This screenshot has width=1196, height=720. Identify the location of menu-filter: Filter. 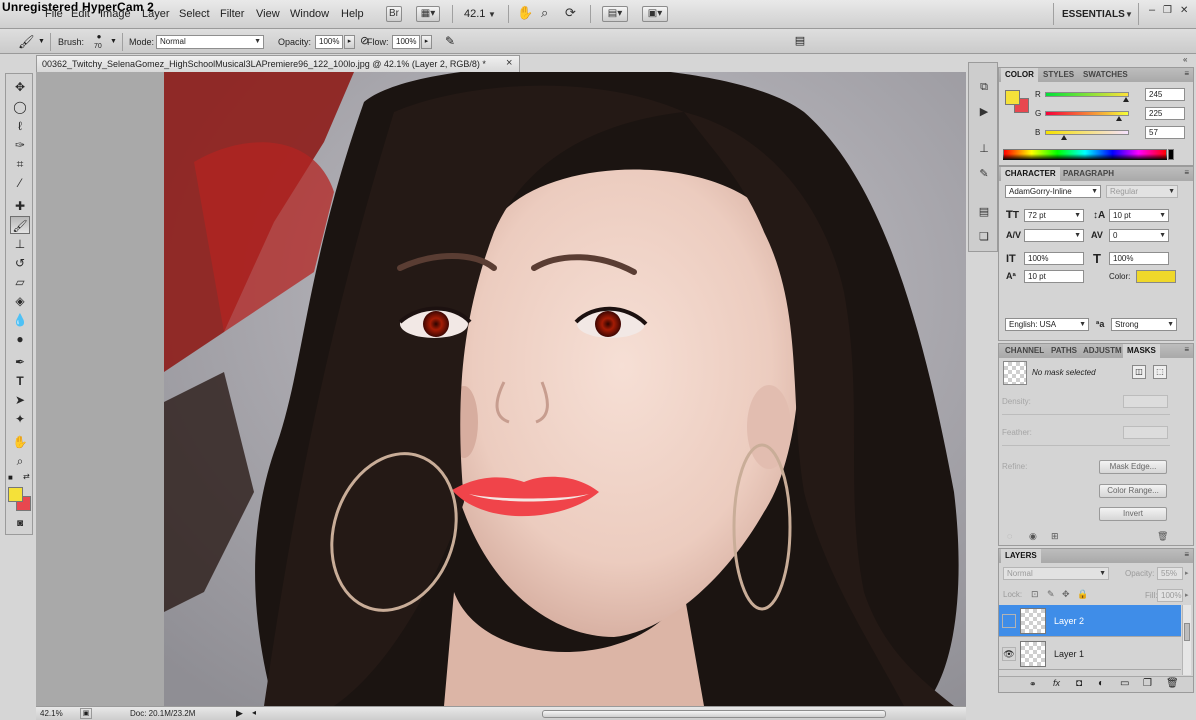
(232, 14).